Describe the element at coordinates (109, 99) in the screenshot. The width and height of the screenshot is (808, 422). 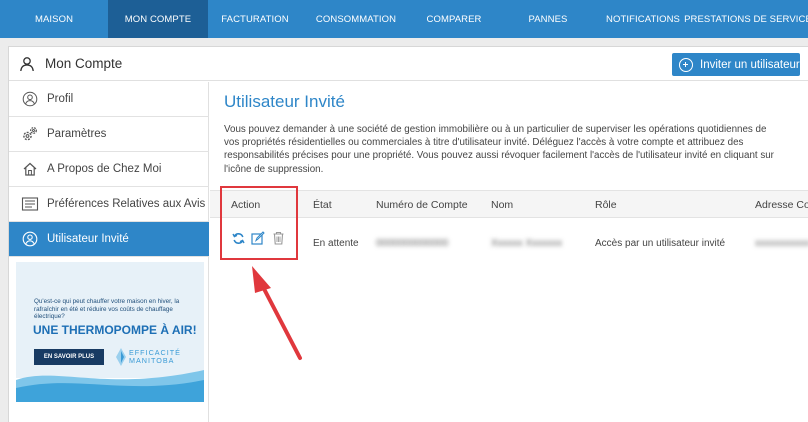
I see `sidebar-item-profil: Profil` at that location.